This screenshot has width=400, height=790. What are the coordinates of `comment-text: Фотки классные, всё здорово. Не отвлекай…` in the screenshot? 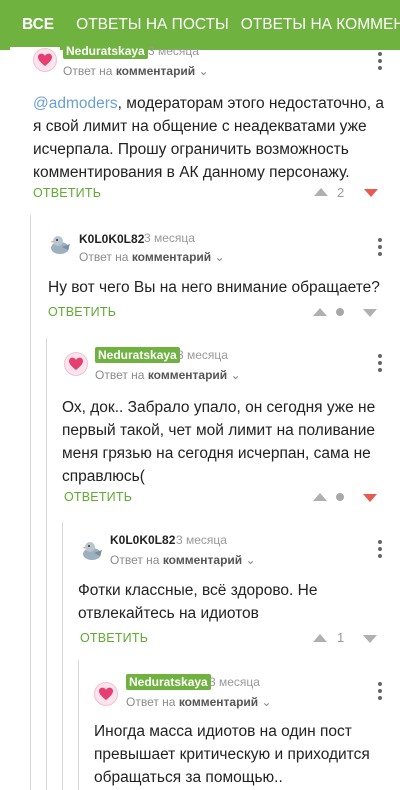 It's located at (198, 602).